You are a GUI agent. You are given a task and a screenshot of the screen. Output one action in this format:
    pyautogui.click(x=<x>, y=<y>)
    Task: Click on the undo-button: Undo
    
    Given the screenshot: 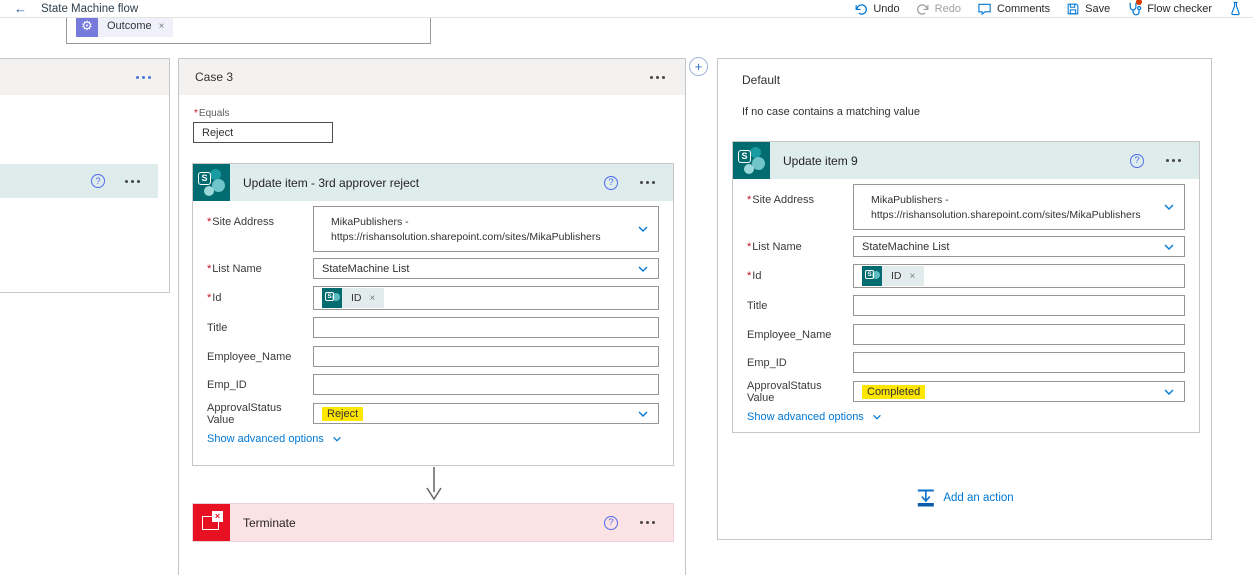 What is the action you would take?
    pyautogui.click(x=877, y=9)
    